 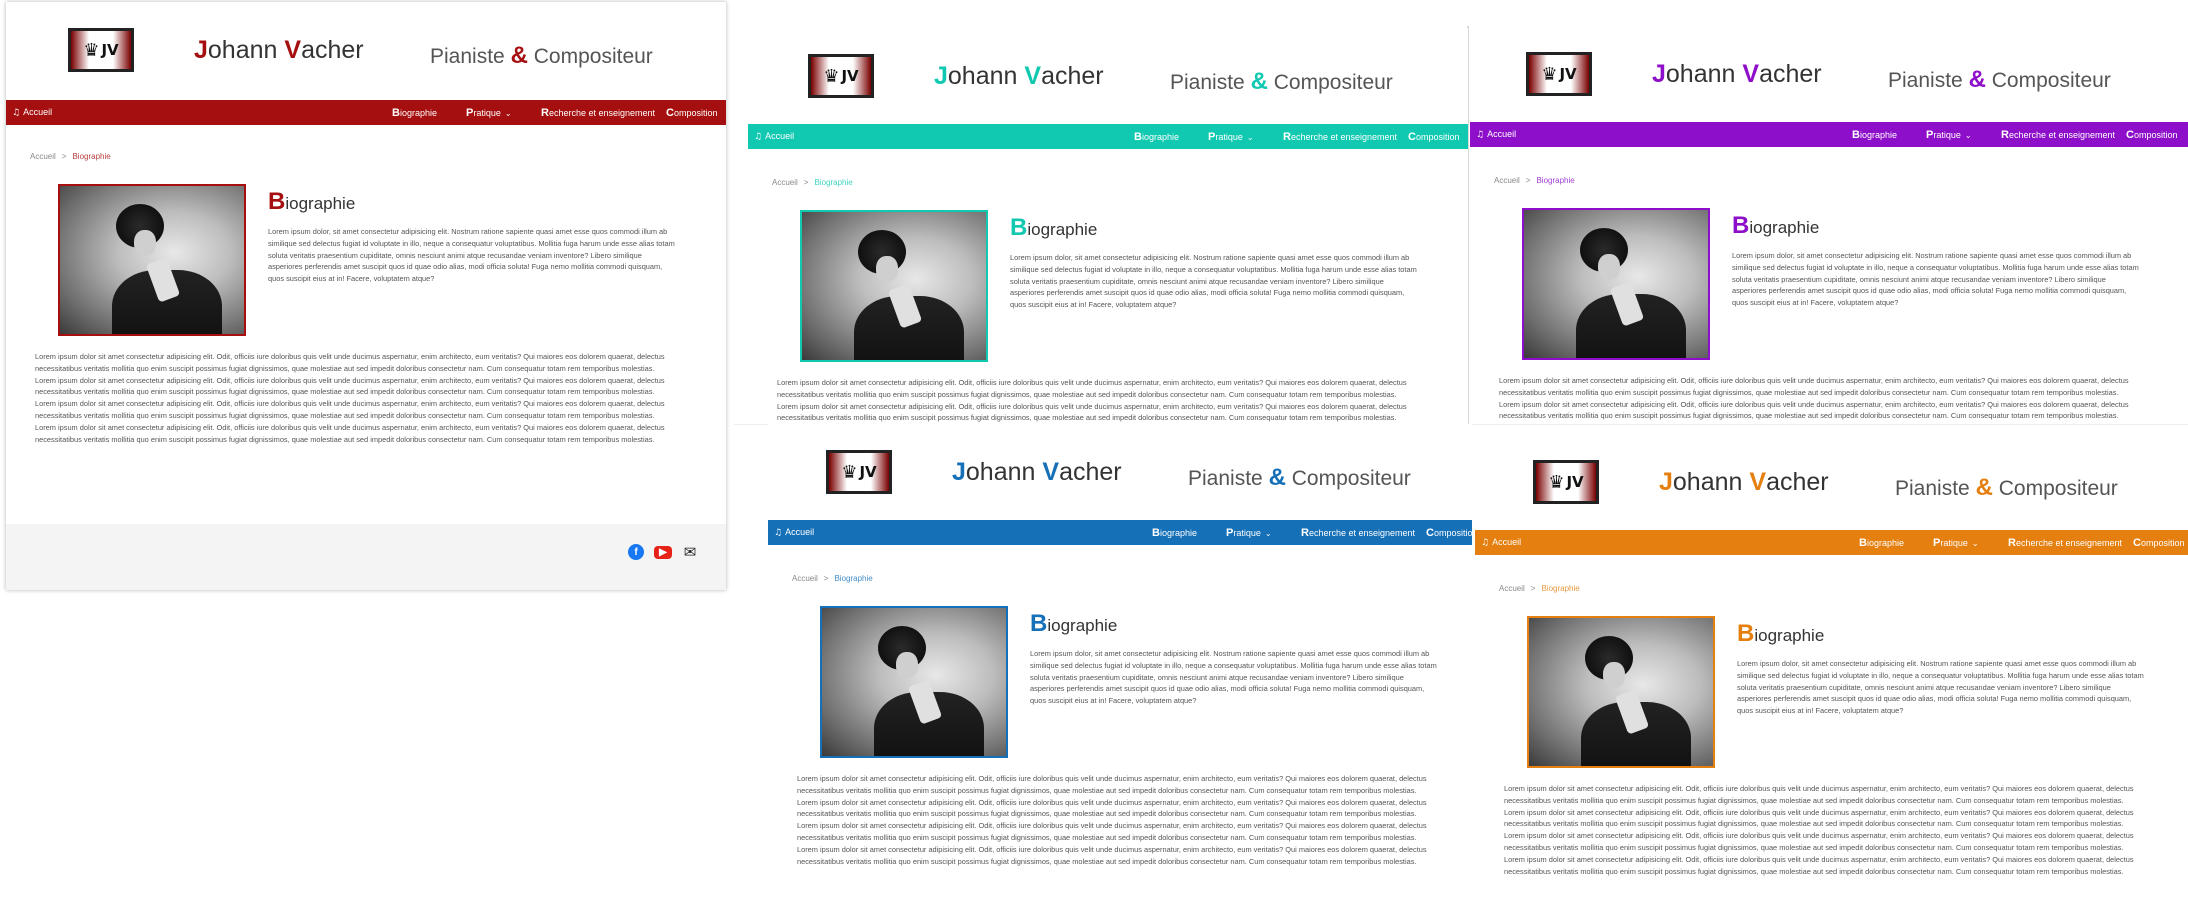 What do you see at coordinates (1000, 472) in the screenshot?
I see `name-rest: ohann` at bounding box center [1000, 472].